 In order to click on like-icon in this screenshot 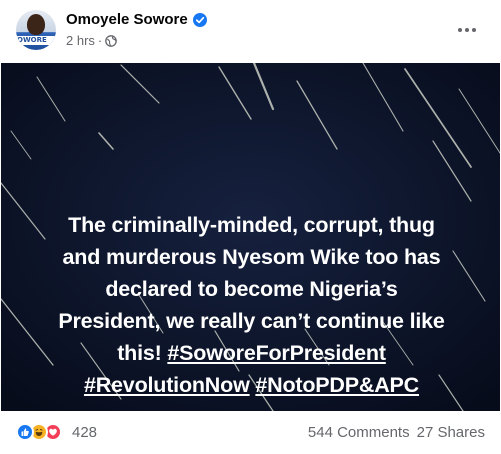, I will do `click(25, 432)`.